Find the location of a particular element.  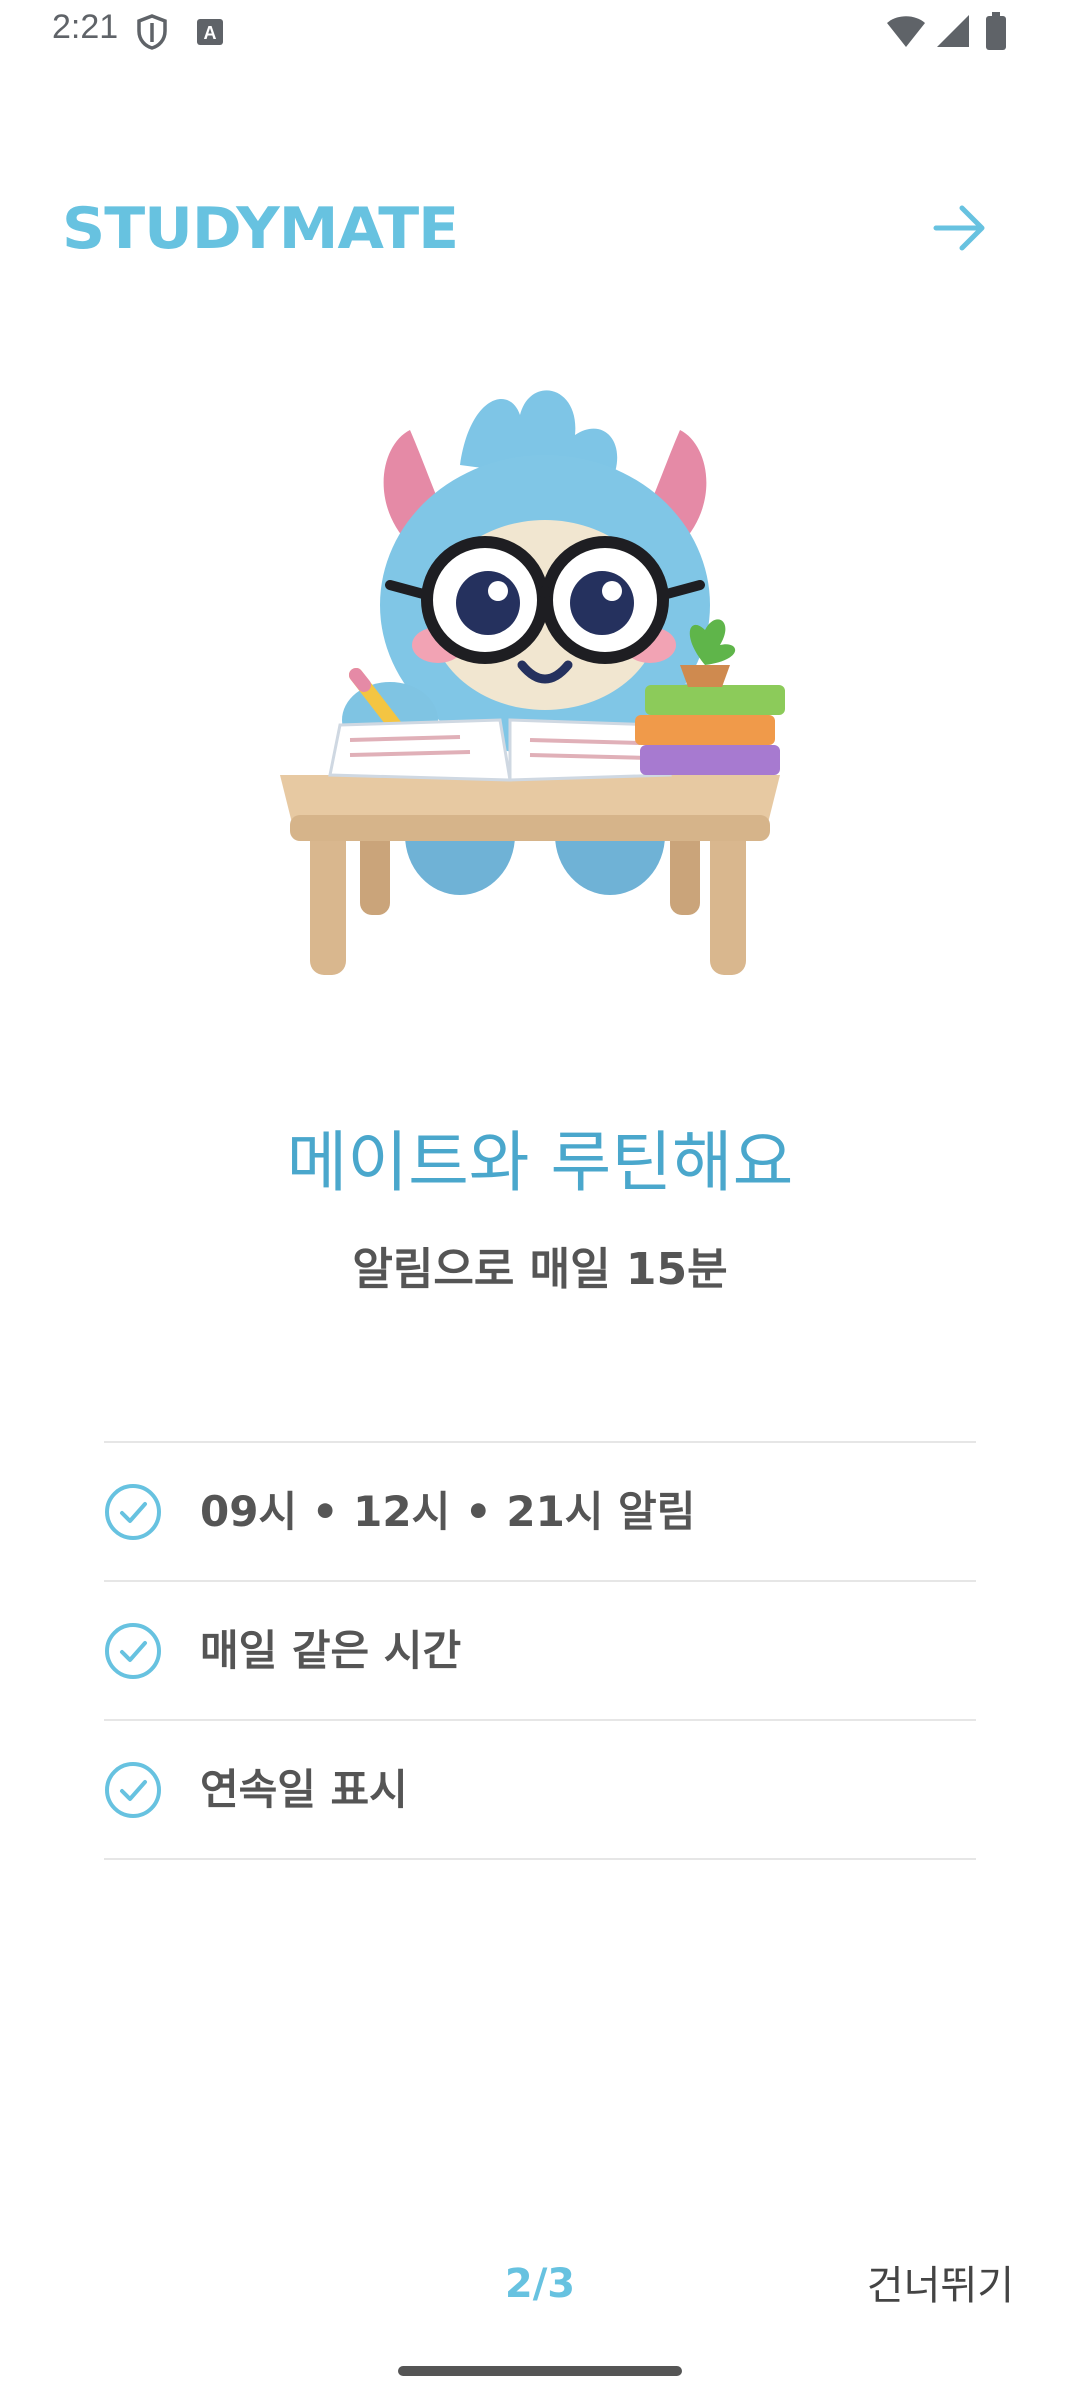

signal-icon is located at coordinates (953, 33).